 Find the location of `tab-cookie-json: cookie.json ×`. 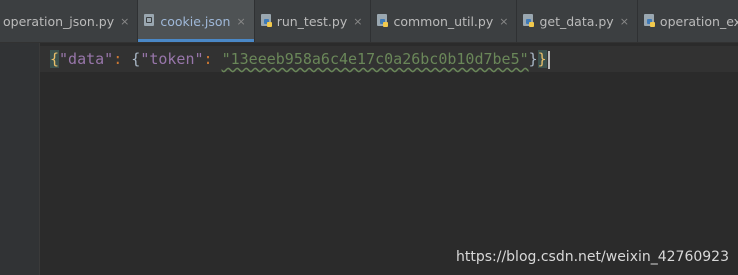

tab-cookie-json: cookie.json × is located at coordinates (196, 21).